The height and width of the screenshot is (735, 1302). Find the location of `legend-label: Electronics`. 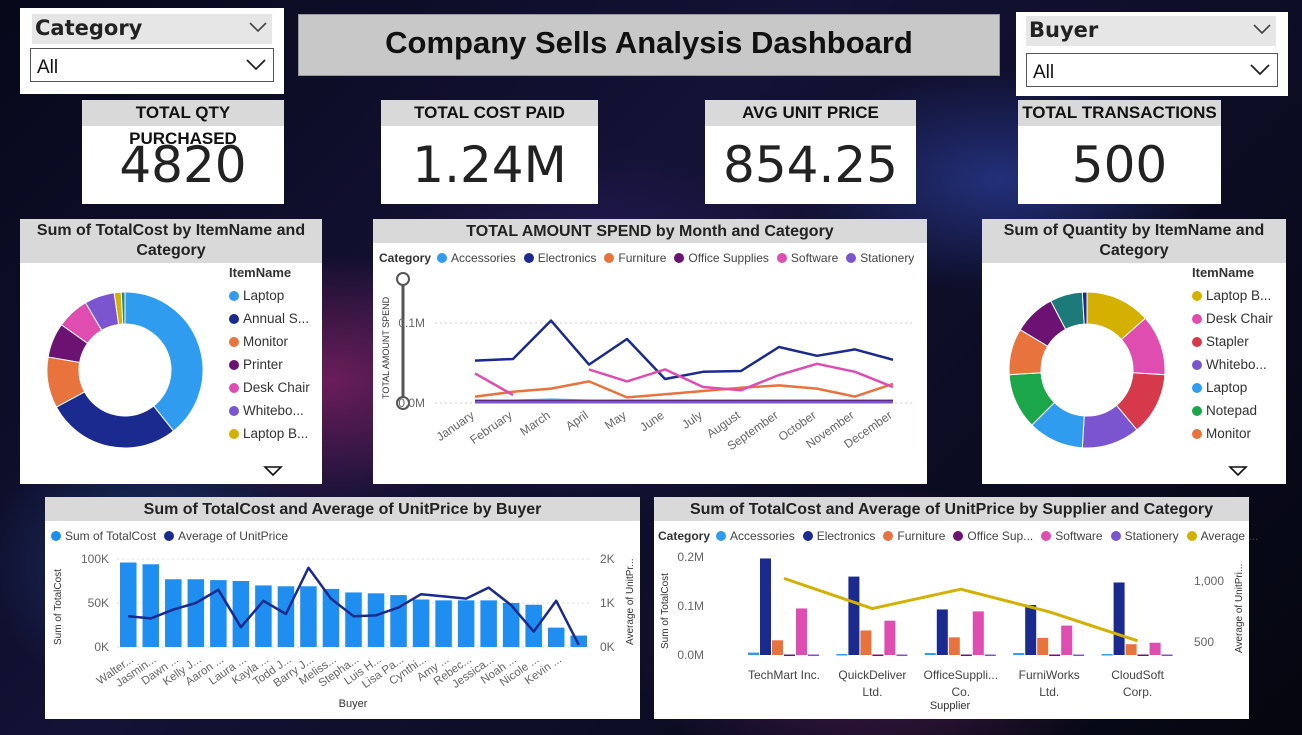

legend-label: Electronics is located at coordinates (846, 536).